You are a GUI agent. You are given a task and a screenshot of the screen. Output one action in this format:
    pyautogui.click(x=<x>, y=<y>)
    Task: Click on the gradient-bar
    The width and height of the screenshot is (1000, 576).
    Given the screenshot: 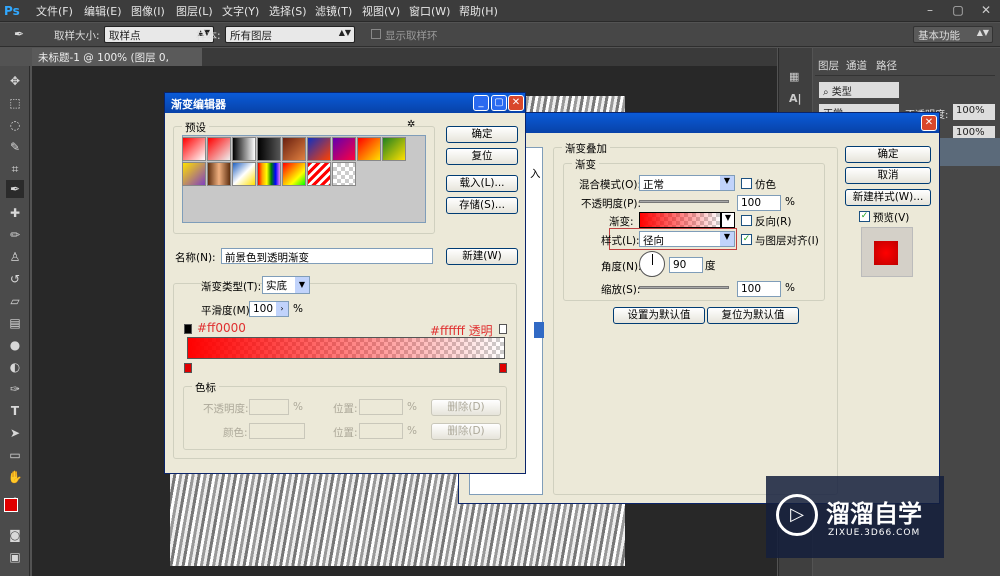 What is the action you would take?
    pyautogui.click(x=346, y=348)
    